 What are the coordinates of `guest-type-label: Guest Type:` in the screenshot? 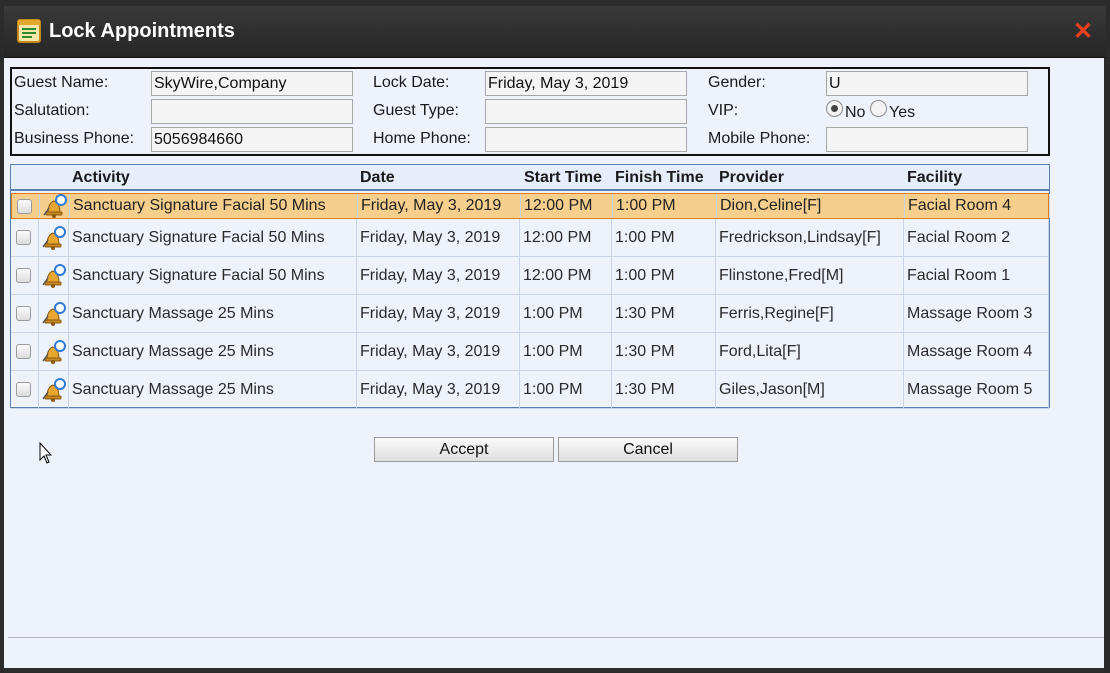 It's located at (416, 110).